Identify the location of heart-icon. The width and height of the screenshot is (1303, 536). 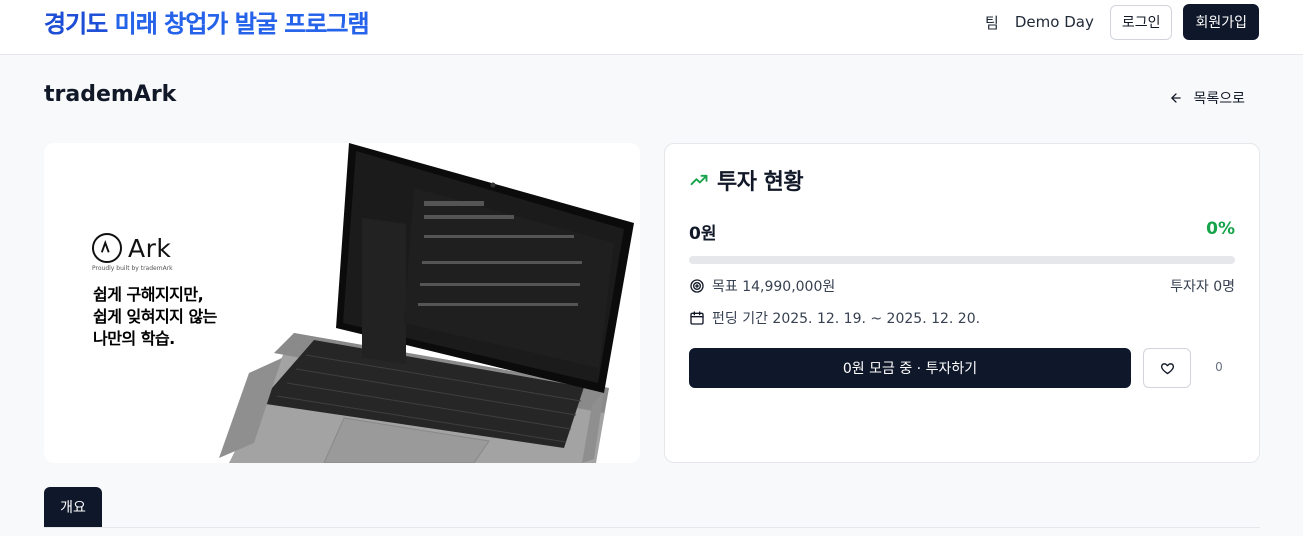
(1167, 368).